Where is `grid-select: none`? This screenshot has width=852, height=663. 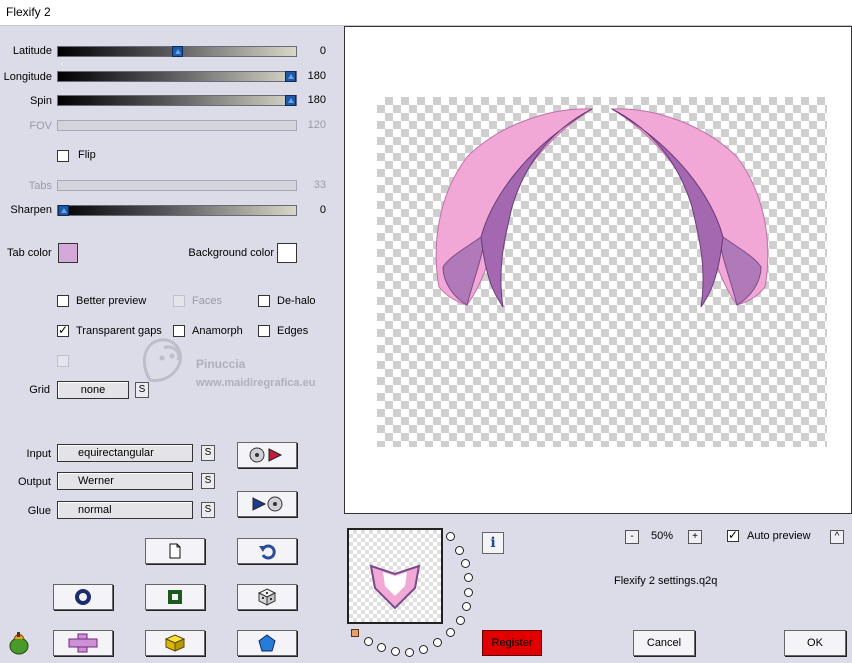
grid-select: none is located at coordinates (93, 390).